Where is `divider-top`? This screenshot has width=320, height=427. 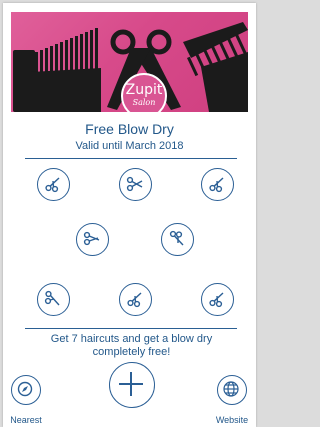 divider-top is located at coordinates (131, 158).